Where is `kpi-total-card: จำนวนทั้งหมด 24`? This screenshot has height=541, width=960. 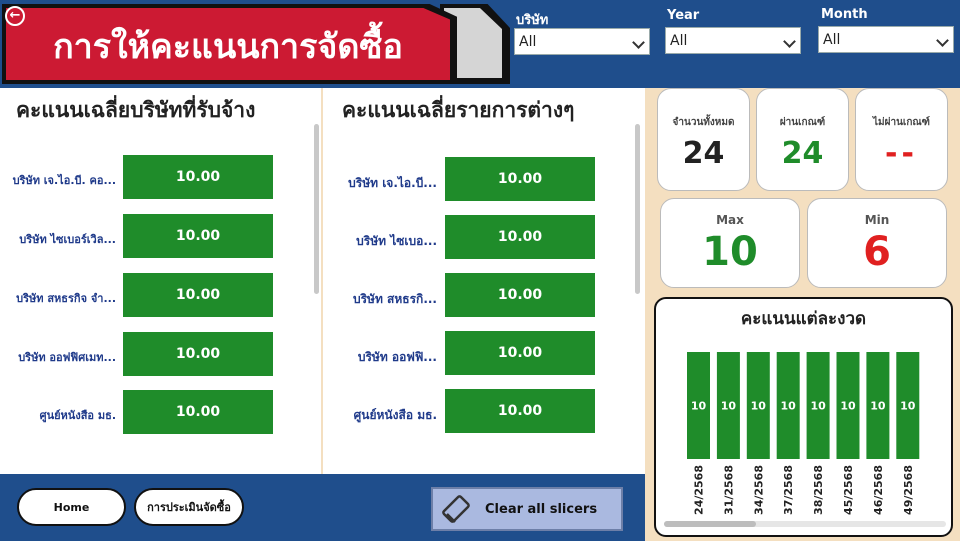 kpi-total-card: จำนวนทั้งหมด 24 is located at coordinates (703, 139).